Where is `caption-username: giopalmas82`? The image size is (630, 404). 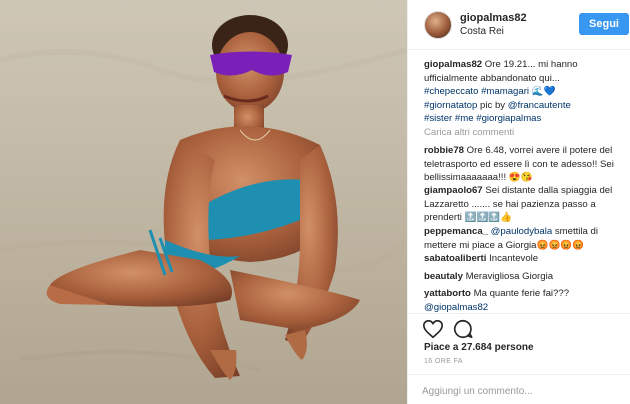 caption-username: giopalmas82 is located at coordinates (453, 64).